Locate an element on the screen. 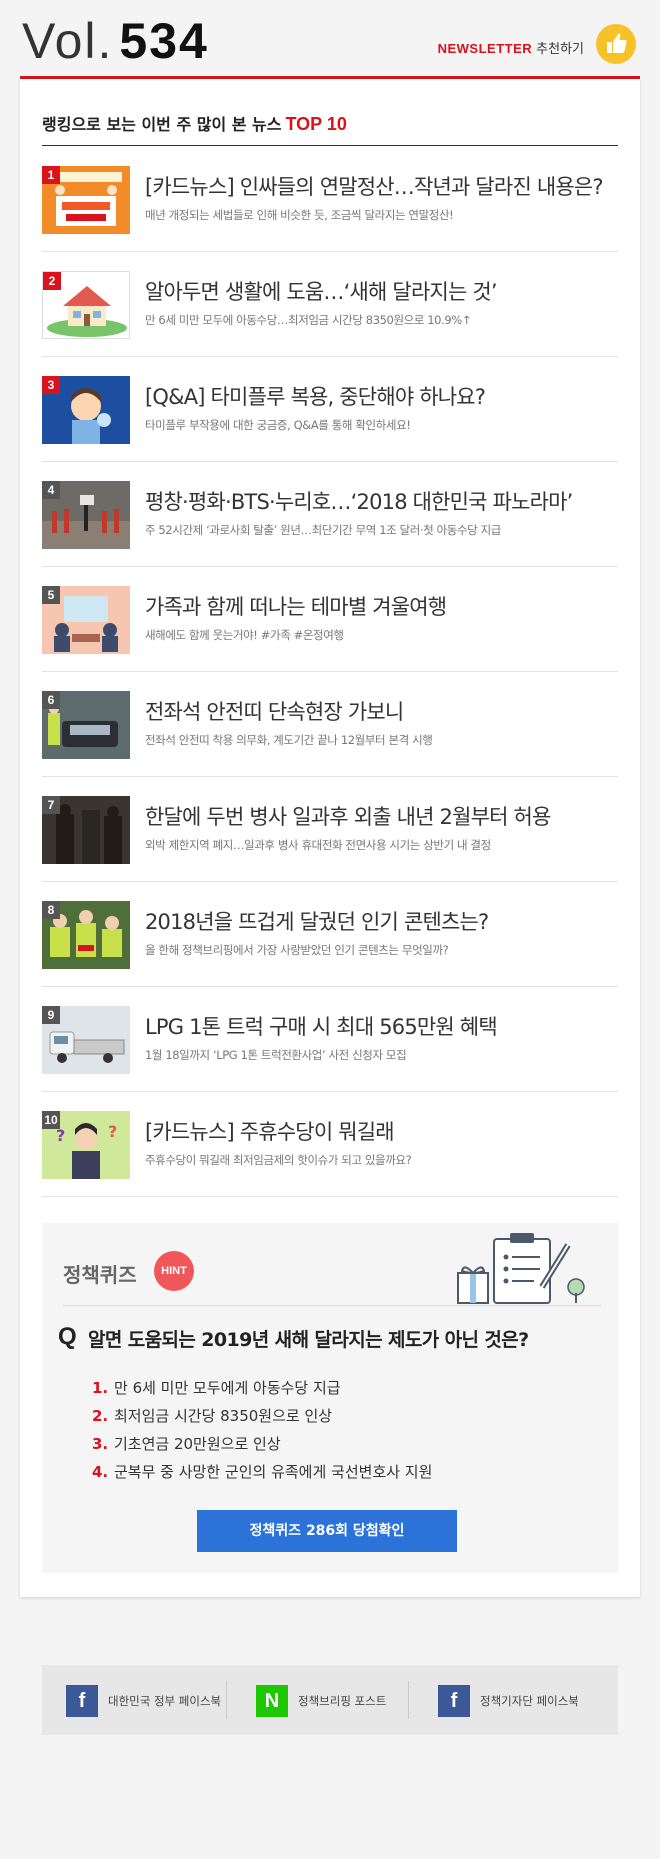 This screenshot has width=660, height=1859. recommend-label: 추천하기 is located at coordinates (560, 49).